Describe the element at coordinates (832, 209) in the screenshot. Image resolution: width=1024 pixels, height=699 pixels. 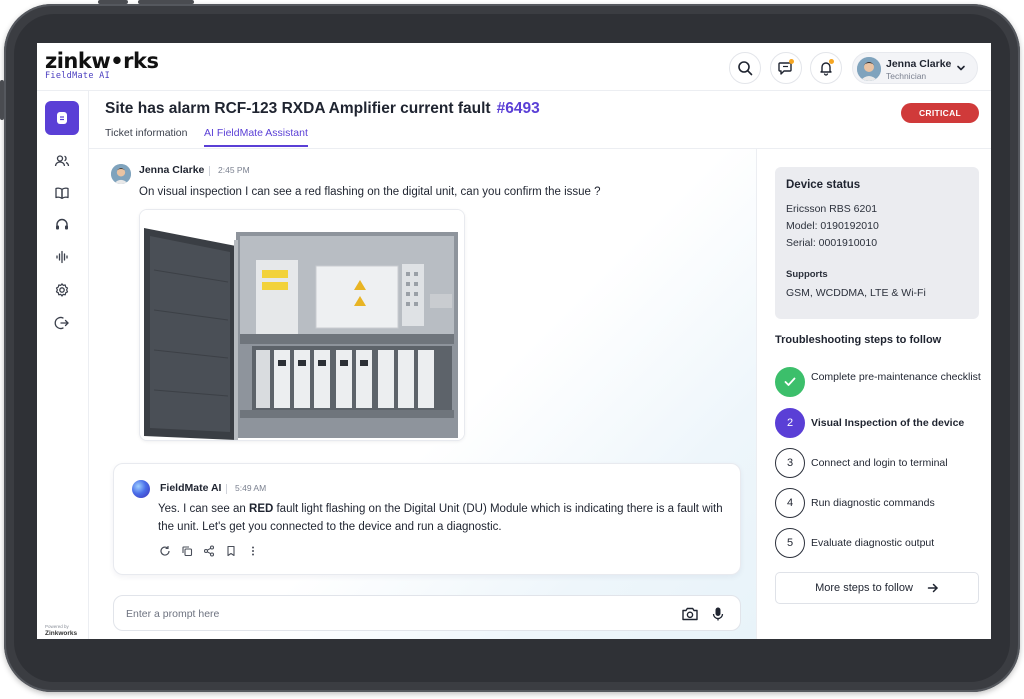
I see `device-name: Ericsson RBS 6201` at that location.